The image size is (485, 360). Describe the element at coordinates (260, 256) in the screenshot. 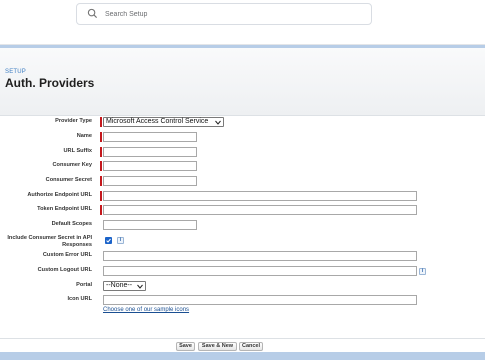

I see `custom-error-url-input` at that location.